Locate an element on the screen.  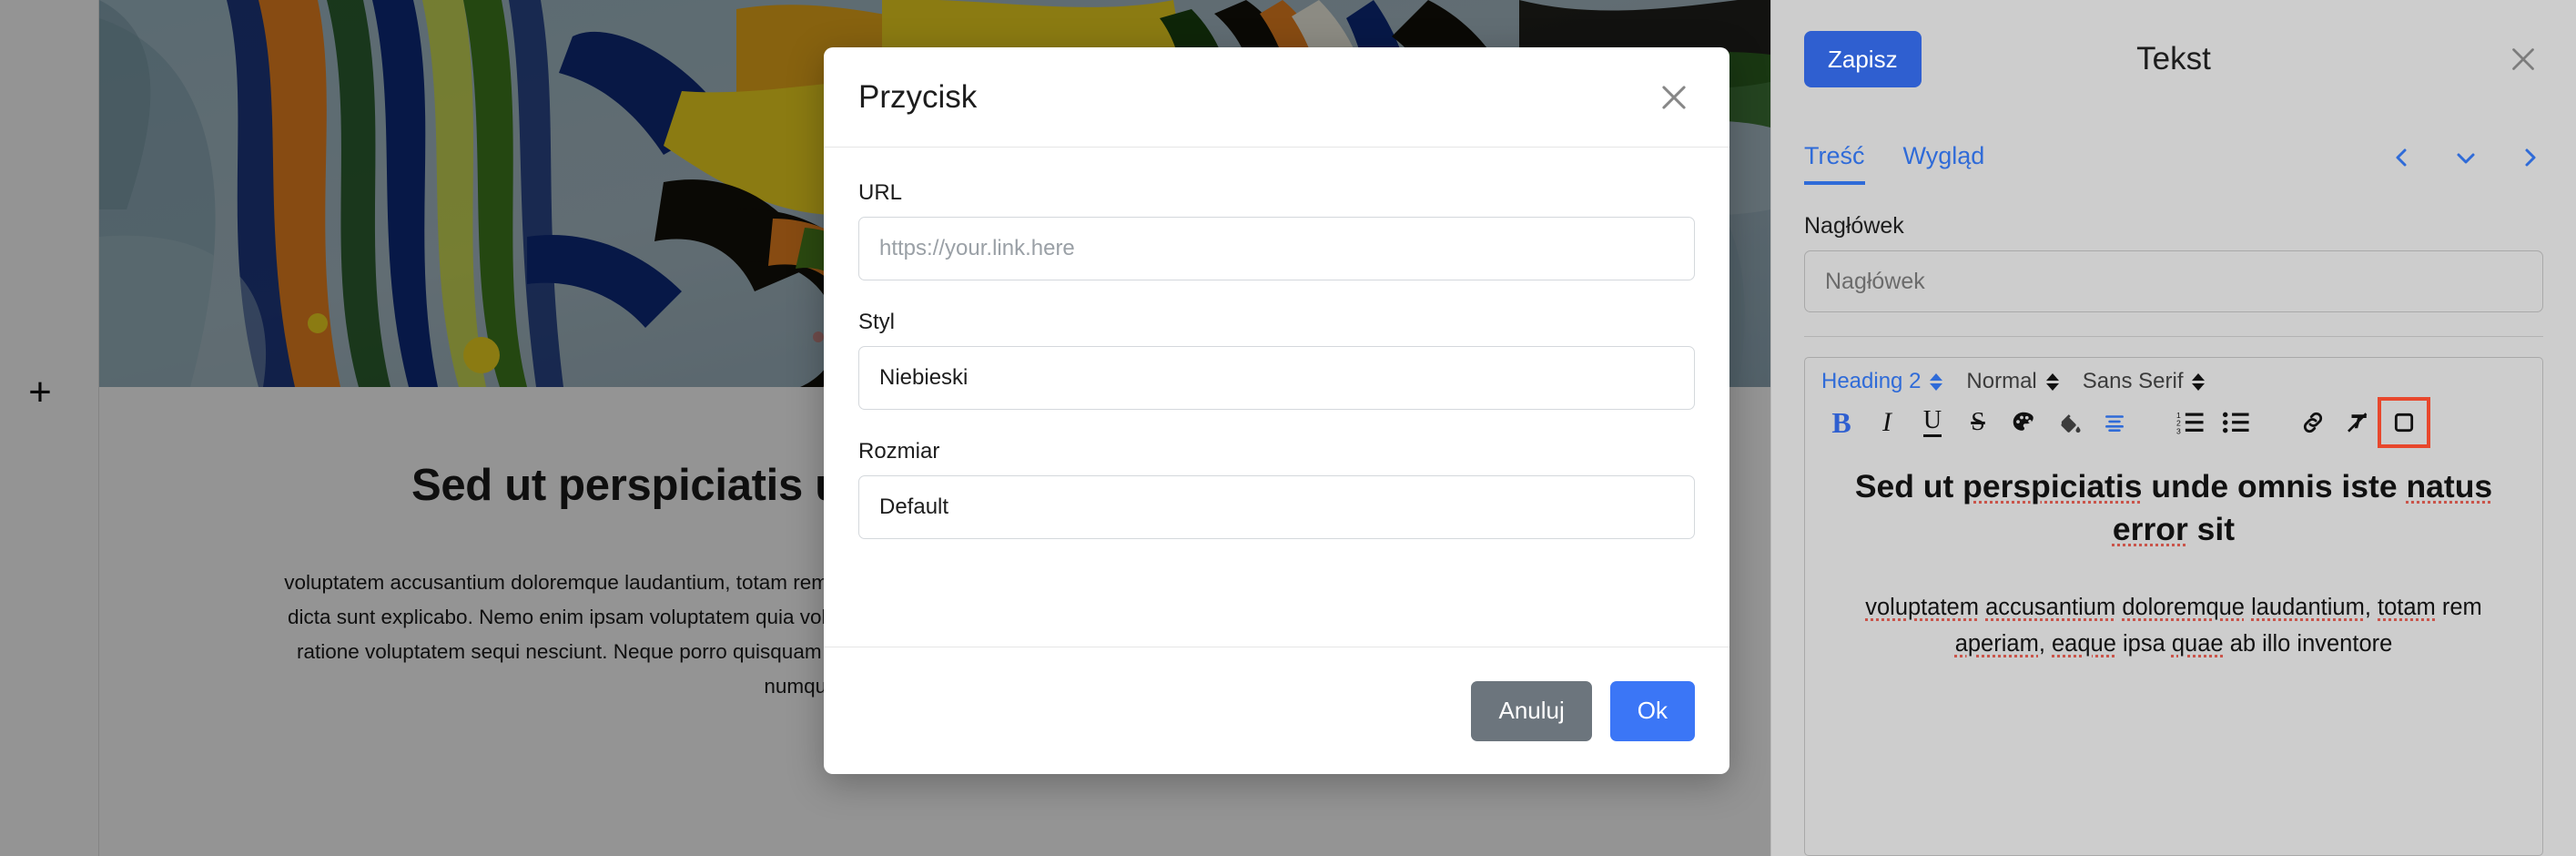
text-style-label: Normal is located at coordinates (2001, 381).